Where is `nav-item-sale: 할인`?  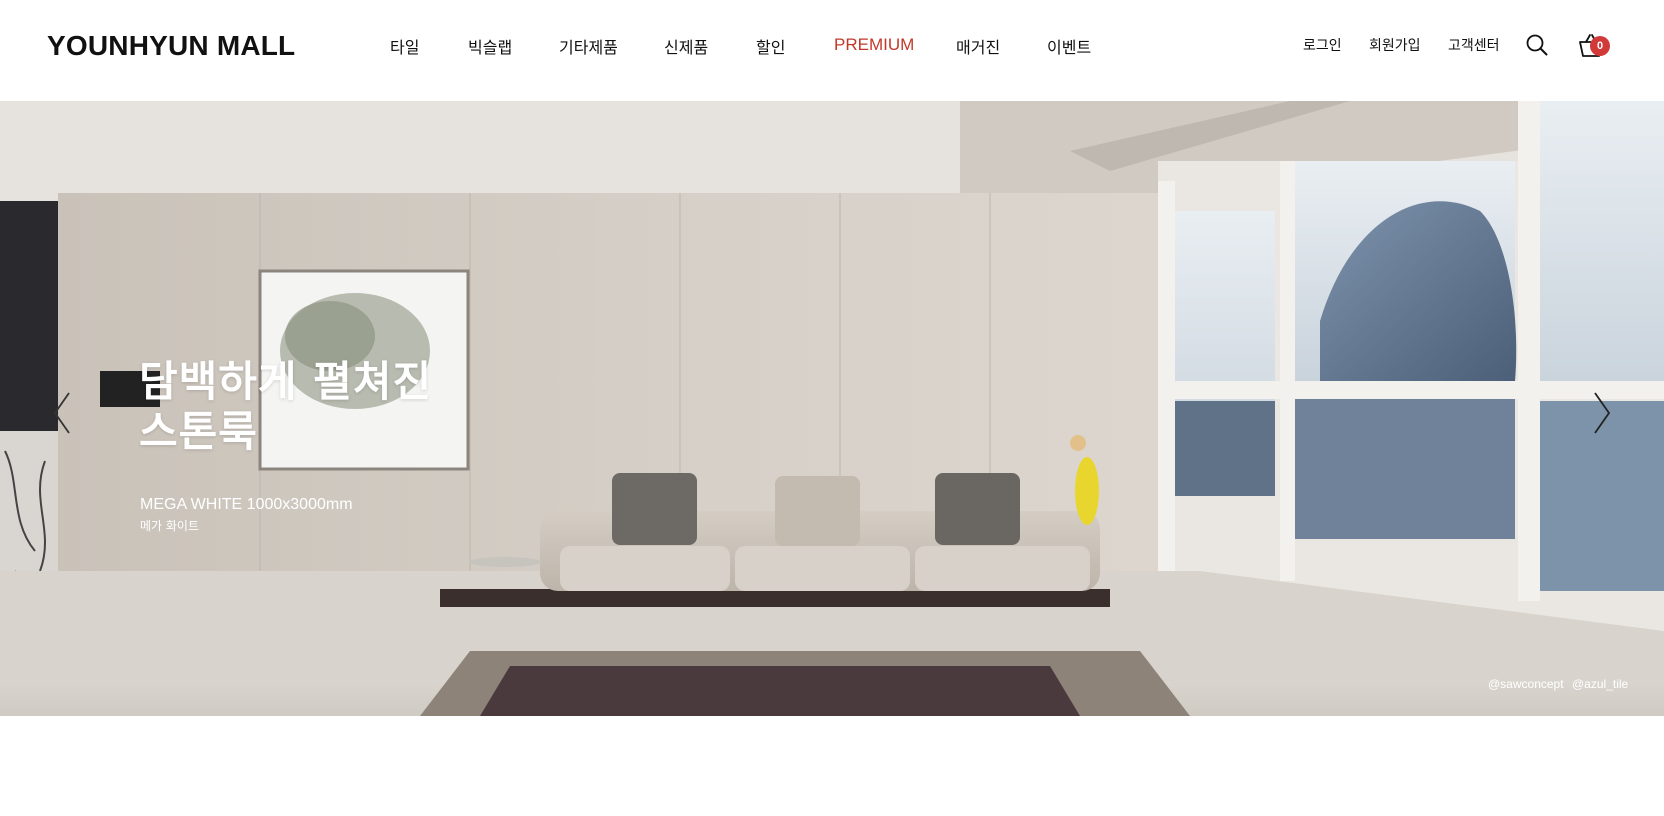
nav-item-sale: 할인 is located at coordinates (770, 46).